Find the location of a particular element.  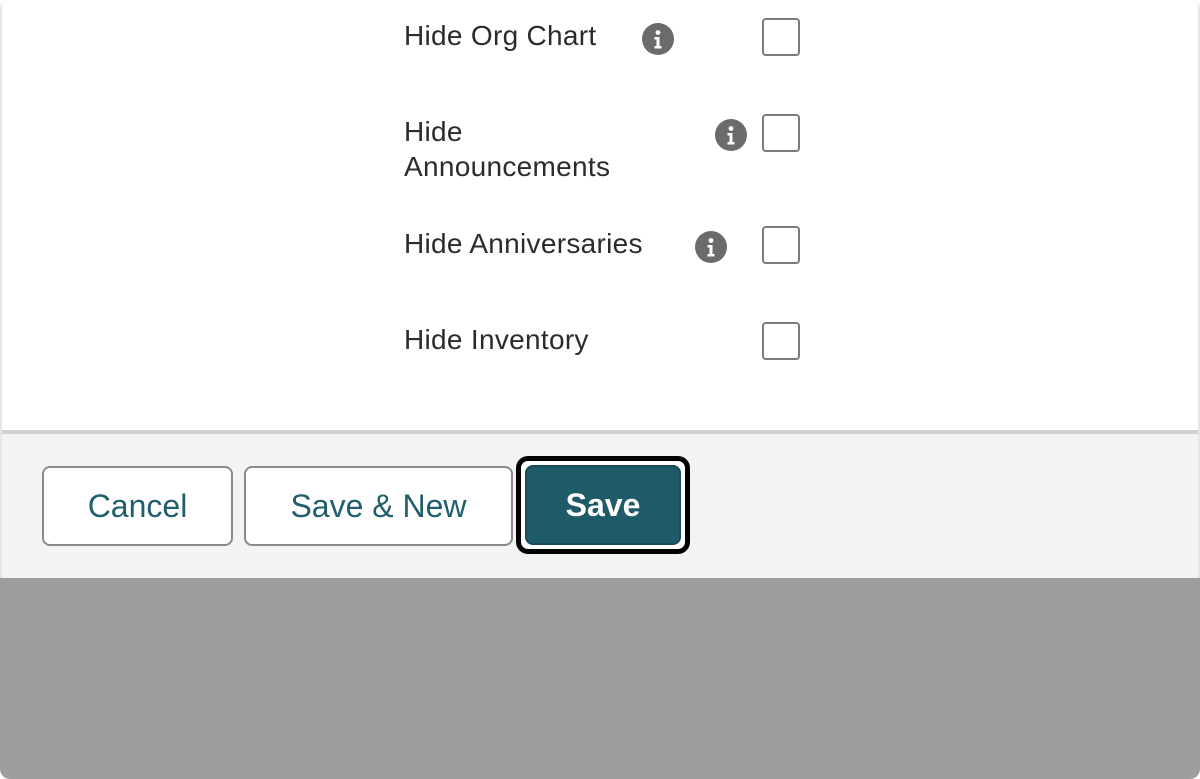

save-button: Save is located at coordinates (603, 505).